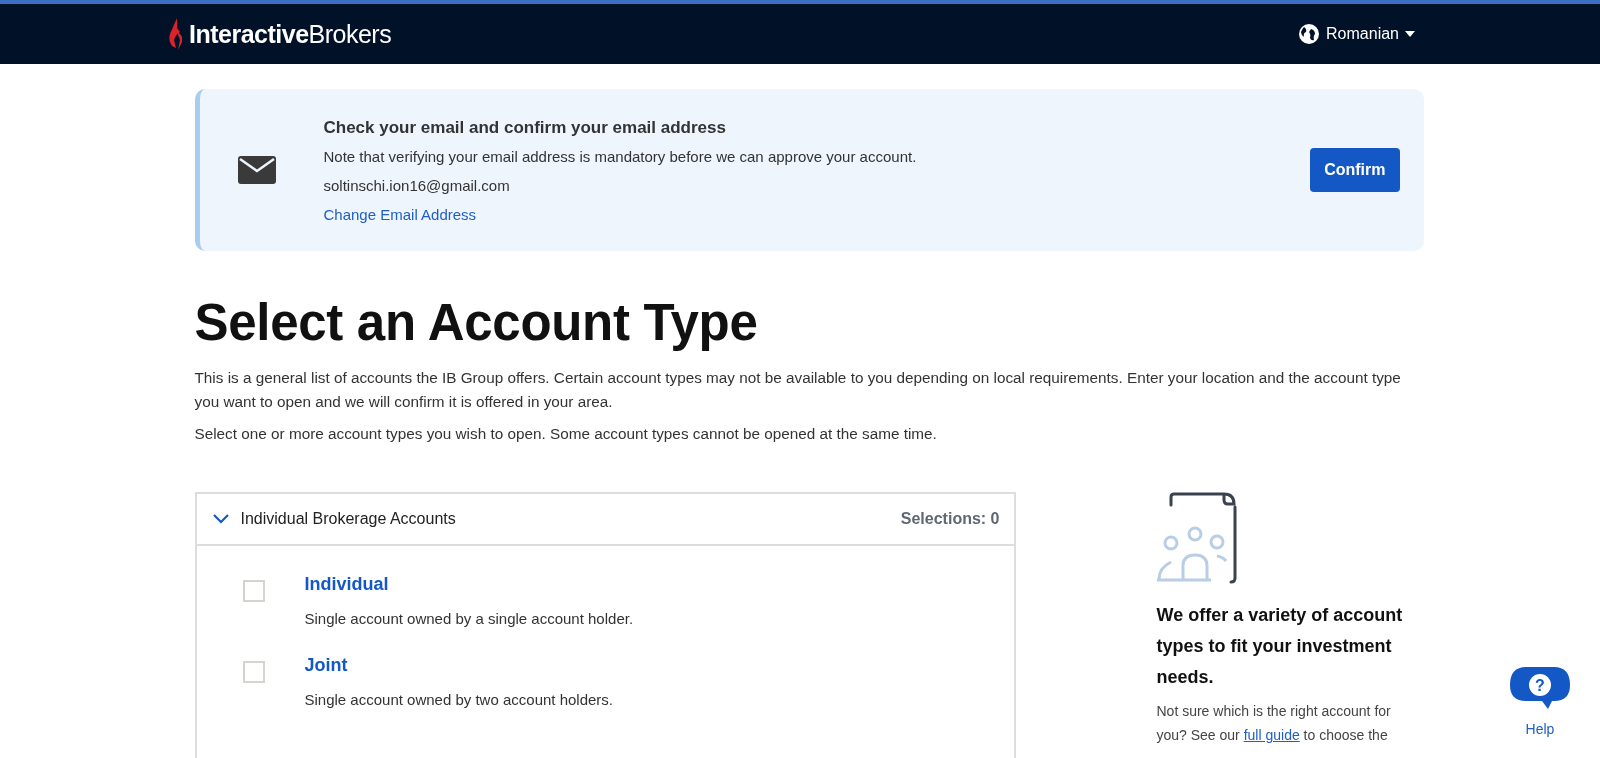 The height and width of the screenshot is (758, 1600). What do you see at coordinates (798, 390) in the screenshot?
I see `intro-text: This is a general list of accounts the IB Group offers. Certain account types may not be available to you depending on local requirements. Enter your location and the account type you want to open and we will confirm it is offered in your area.` at bounding box center [798, 390].